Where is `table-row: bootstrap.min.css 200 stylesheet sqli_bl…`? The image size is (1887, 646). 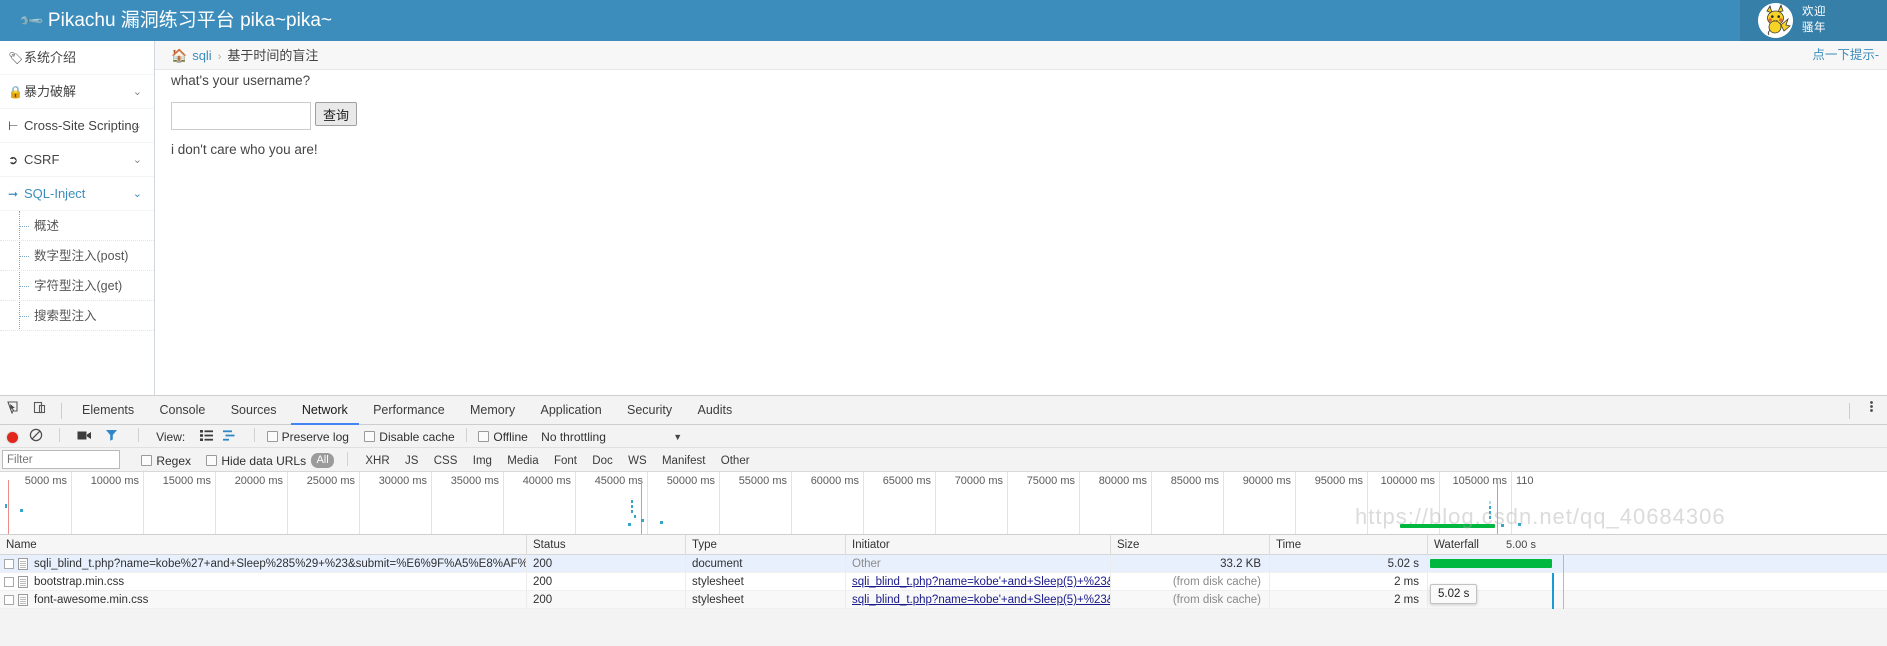 table-row: bootstrap.min.css 200 stylesheet sqli_bl… is located at coordinates (943, 582).